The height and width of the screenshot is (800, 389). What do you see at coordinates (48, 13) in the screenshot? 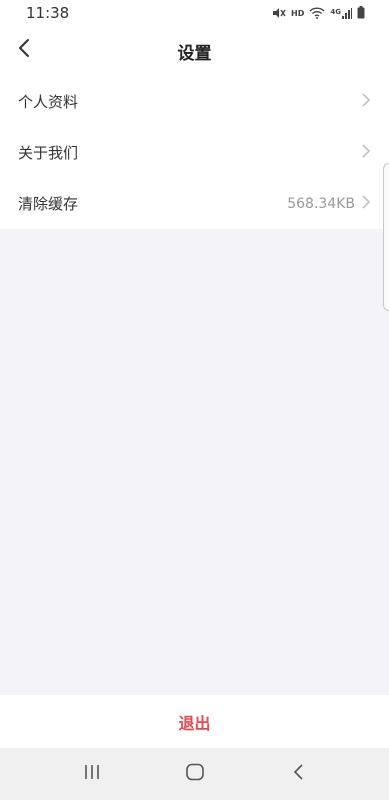
I see `status-time: 11:38` at bounding box center [48, 13].